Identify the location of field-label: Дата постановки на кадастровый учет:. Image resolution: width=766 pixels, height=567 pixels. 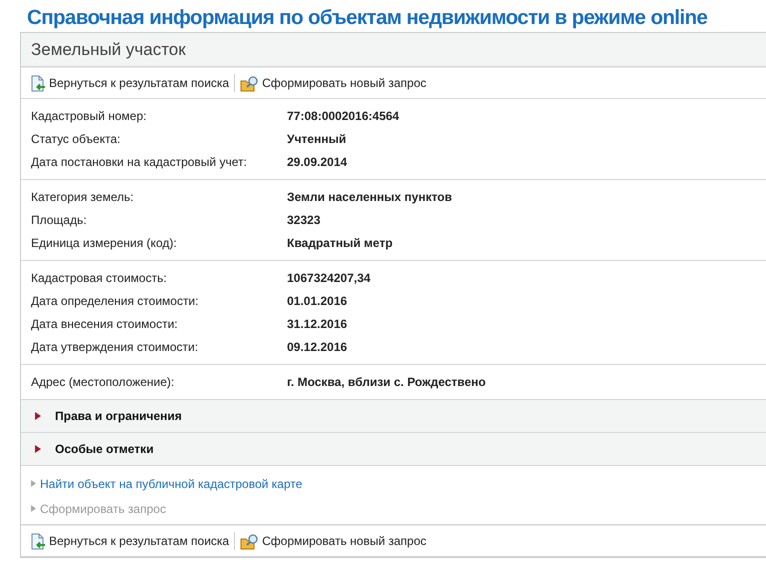
(139, 161).